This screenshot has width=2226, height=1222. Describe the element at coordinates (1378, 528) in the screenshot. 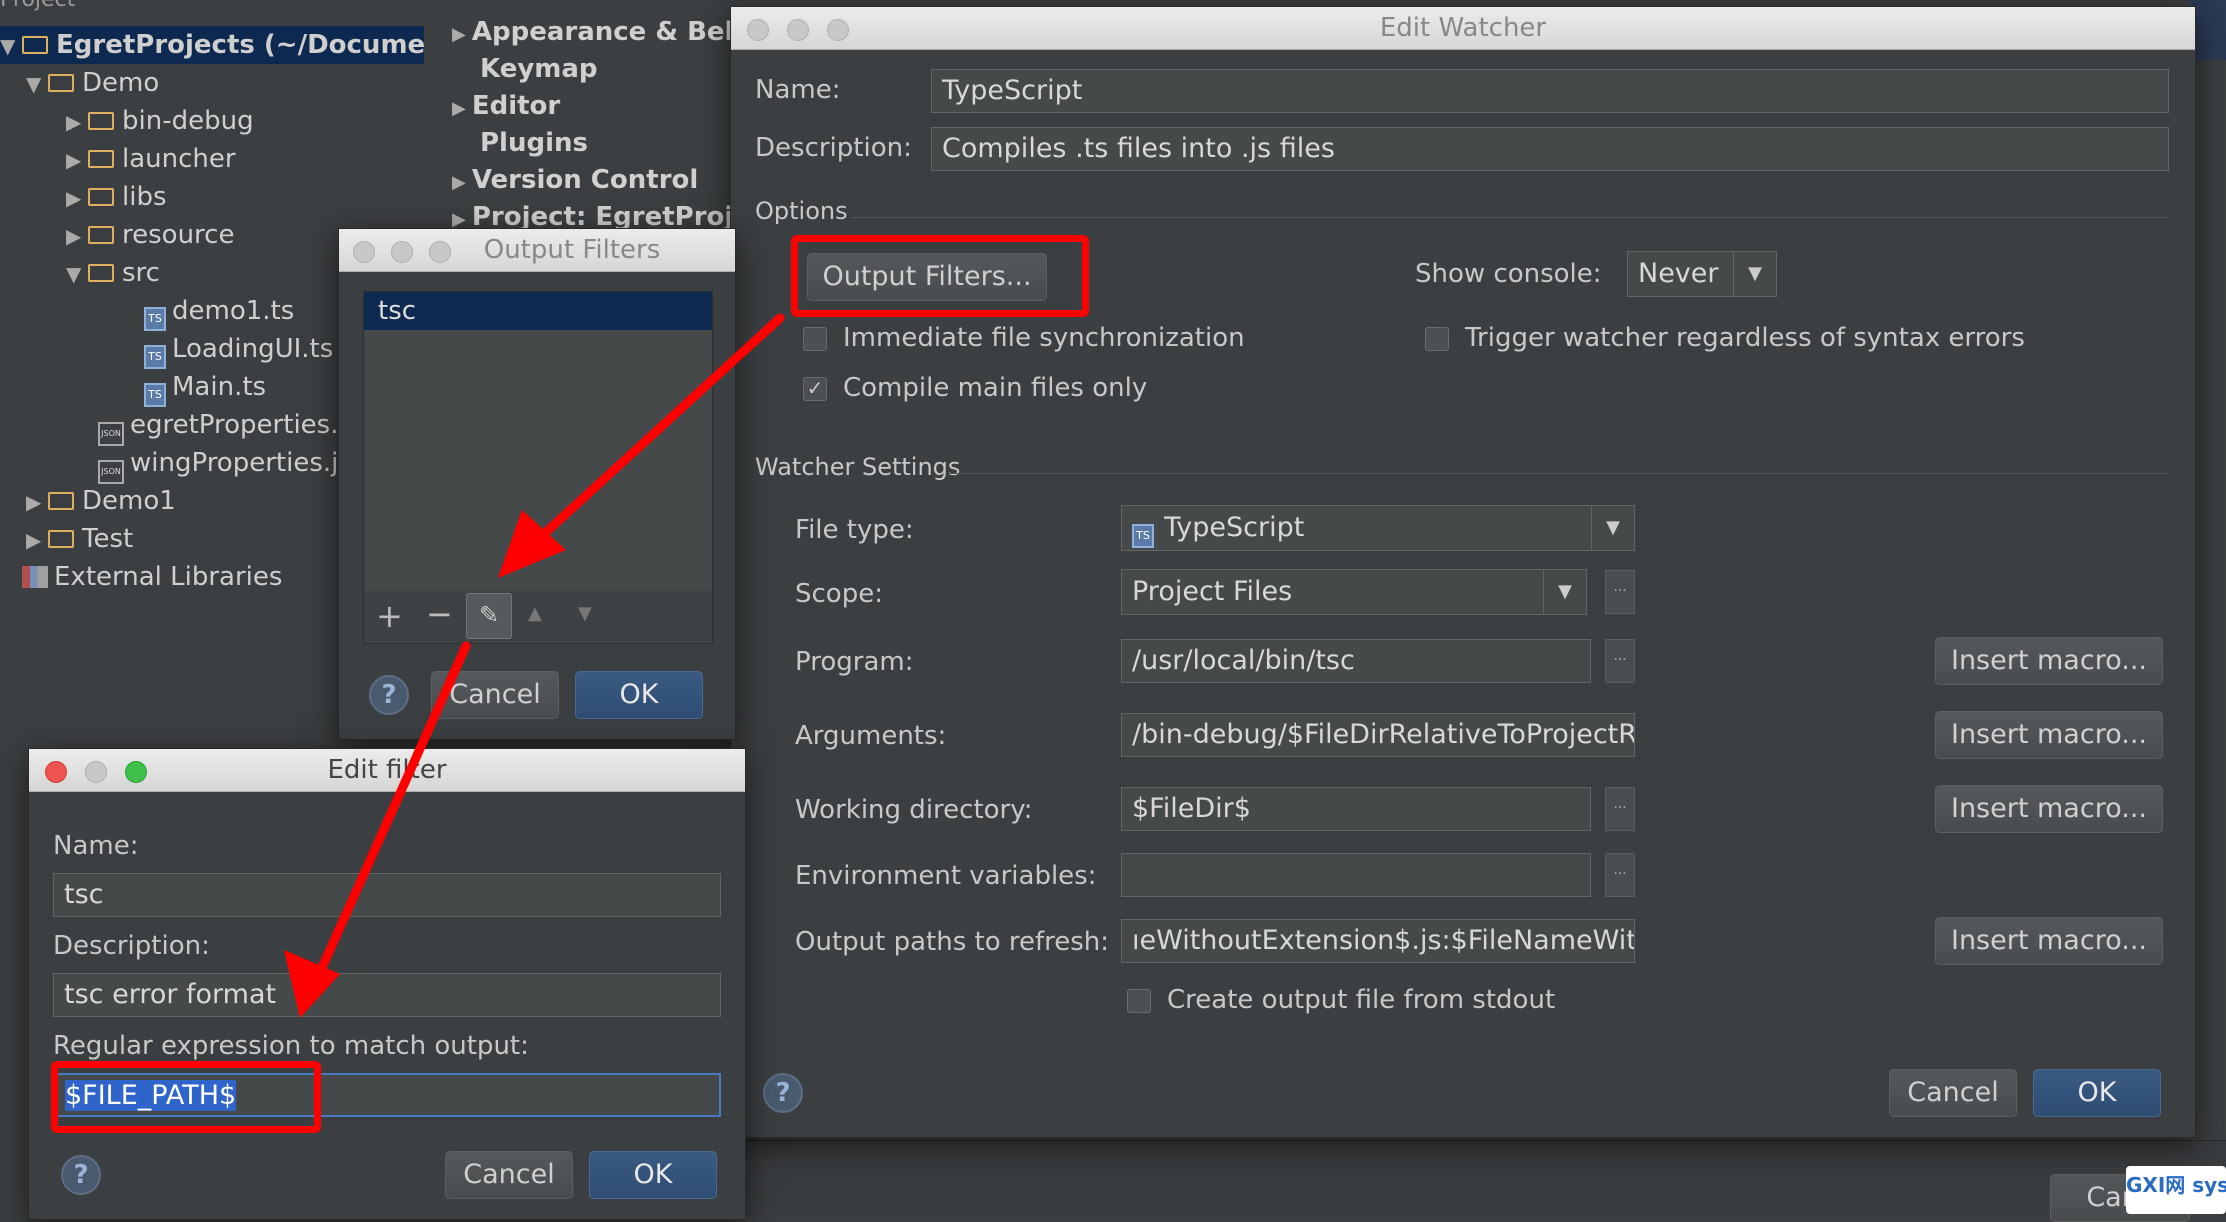

I see `file-type-select: TS TypeScript ▼` at that location.